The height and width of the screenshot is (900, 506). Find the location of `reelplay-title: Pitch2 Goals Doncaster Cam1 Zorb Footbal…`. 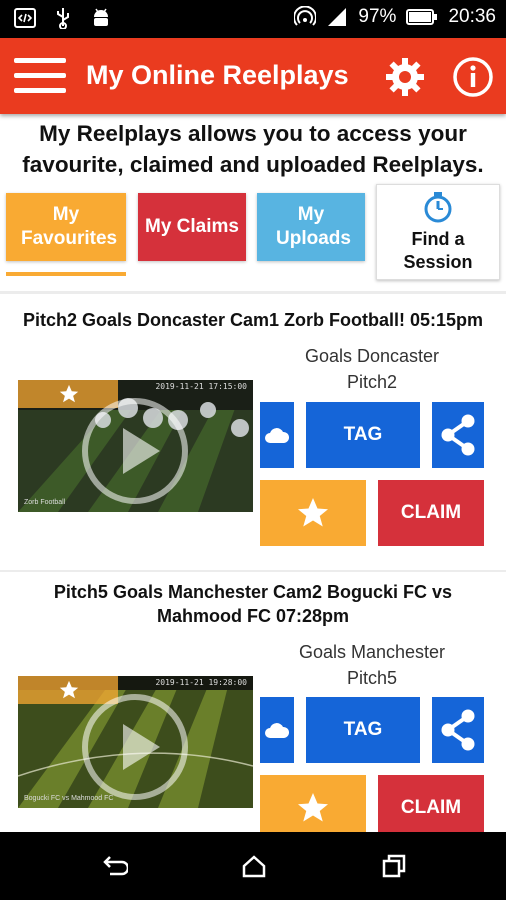

reelplay-title: Pitch2 Goals Doncaster Cam1 Zorb Footbal… is located at coordinates (253, 320).